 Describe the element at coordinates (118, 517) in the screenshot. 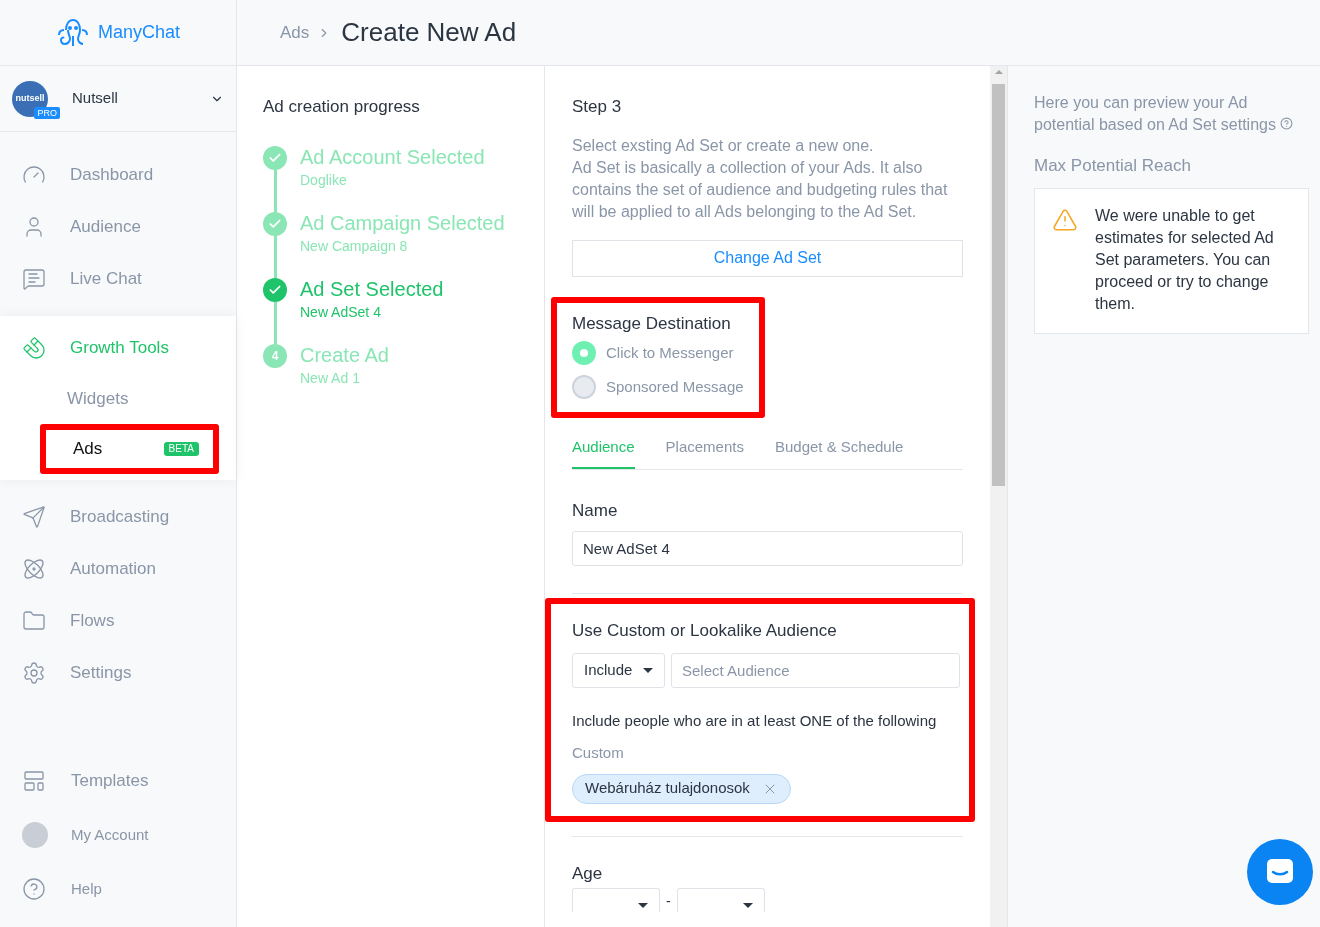

I see `nav-item: Broadcasting` at that location.